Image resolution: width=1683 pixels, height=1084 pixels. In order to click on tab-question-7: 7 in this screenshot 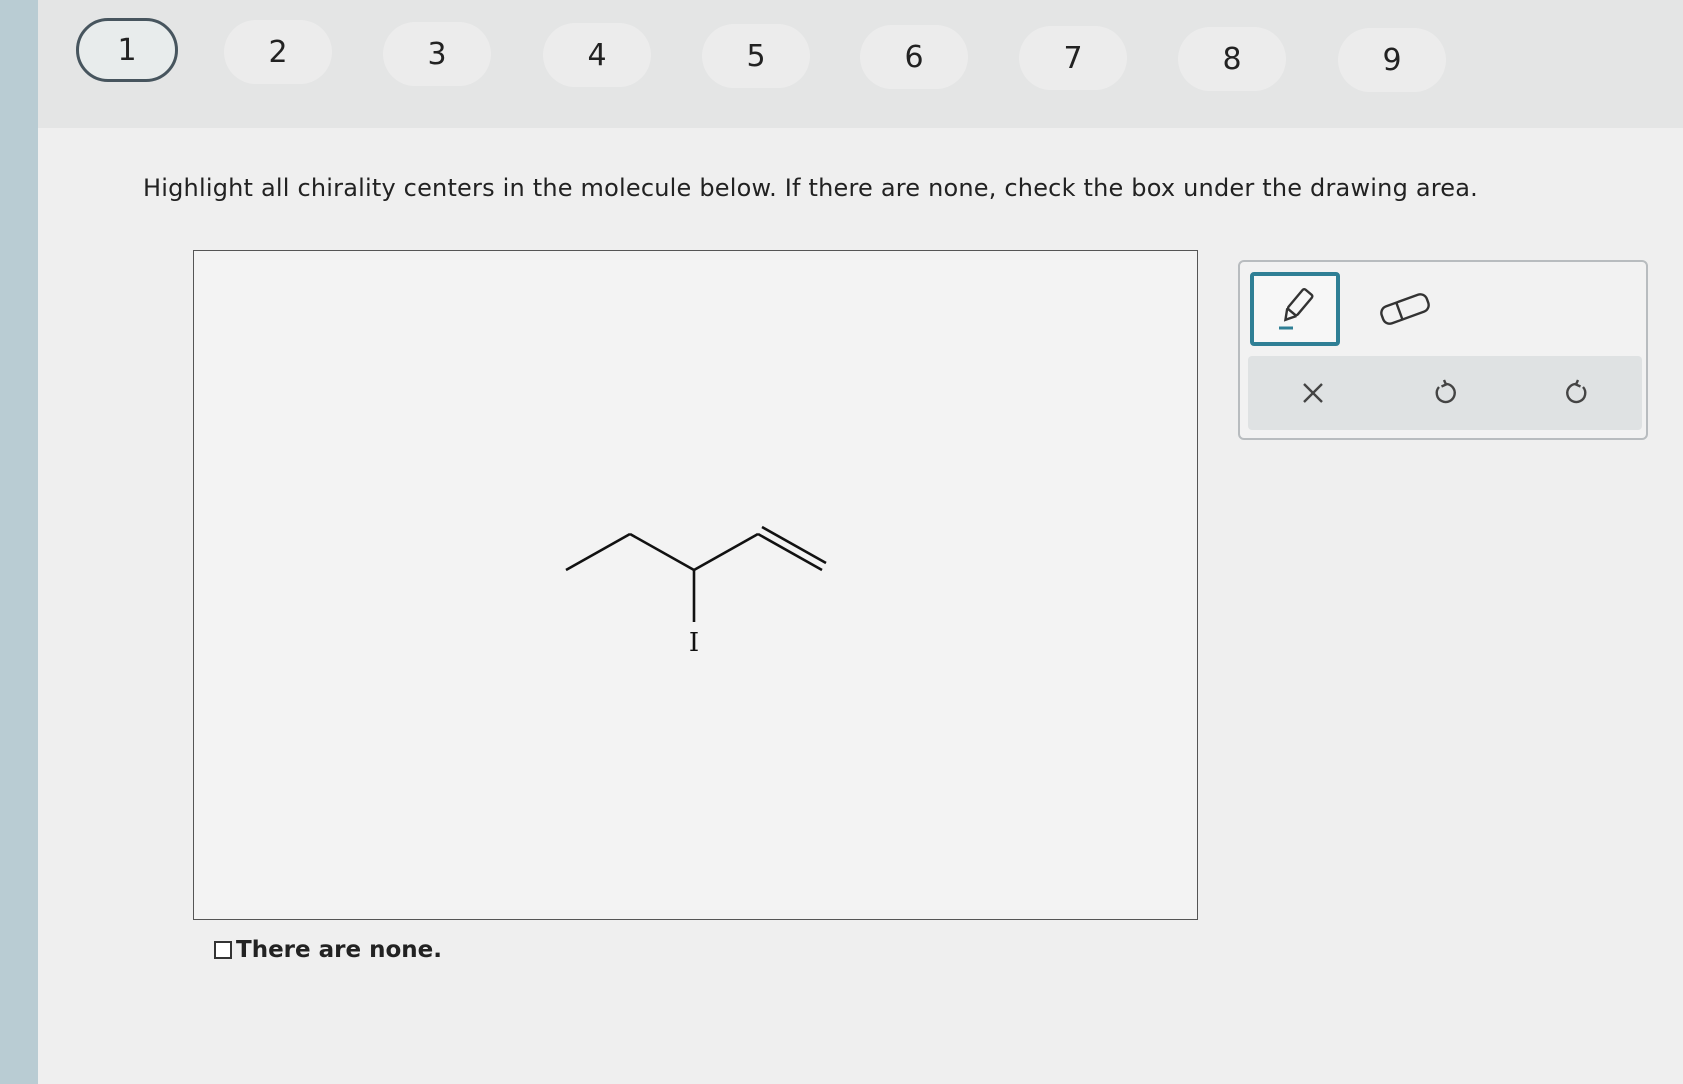, I will do `click(1073, 58)`.